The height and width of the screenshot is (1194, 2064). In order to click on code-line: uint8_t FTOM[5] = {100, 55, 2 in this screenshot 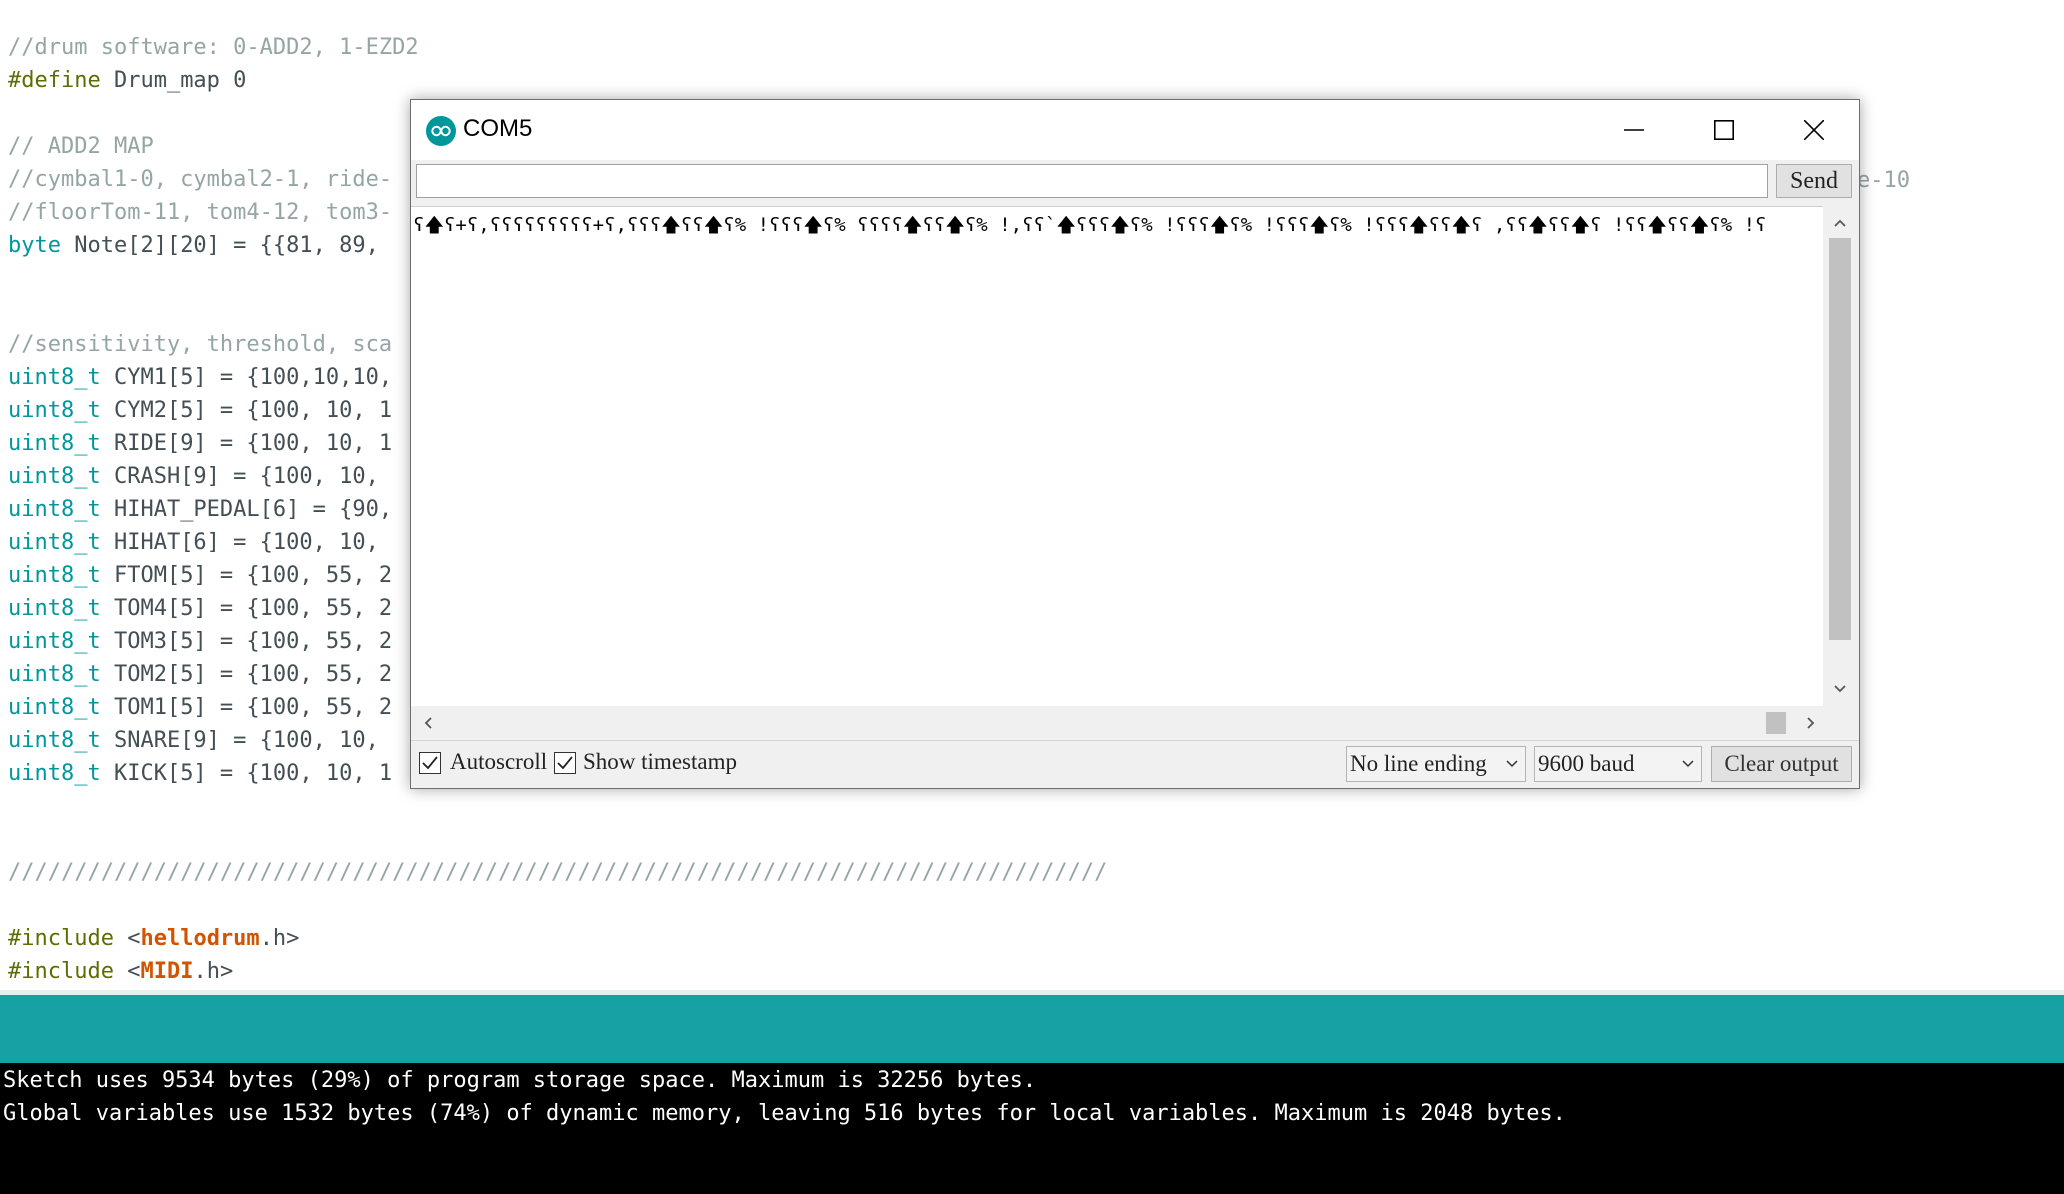, I will do `click(200, 575)`.